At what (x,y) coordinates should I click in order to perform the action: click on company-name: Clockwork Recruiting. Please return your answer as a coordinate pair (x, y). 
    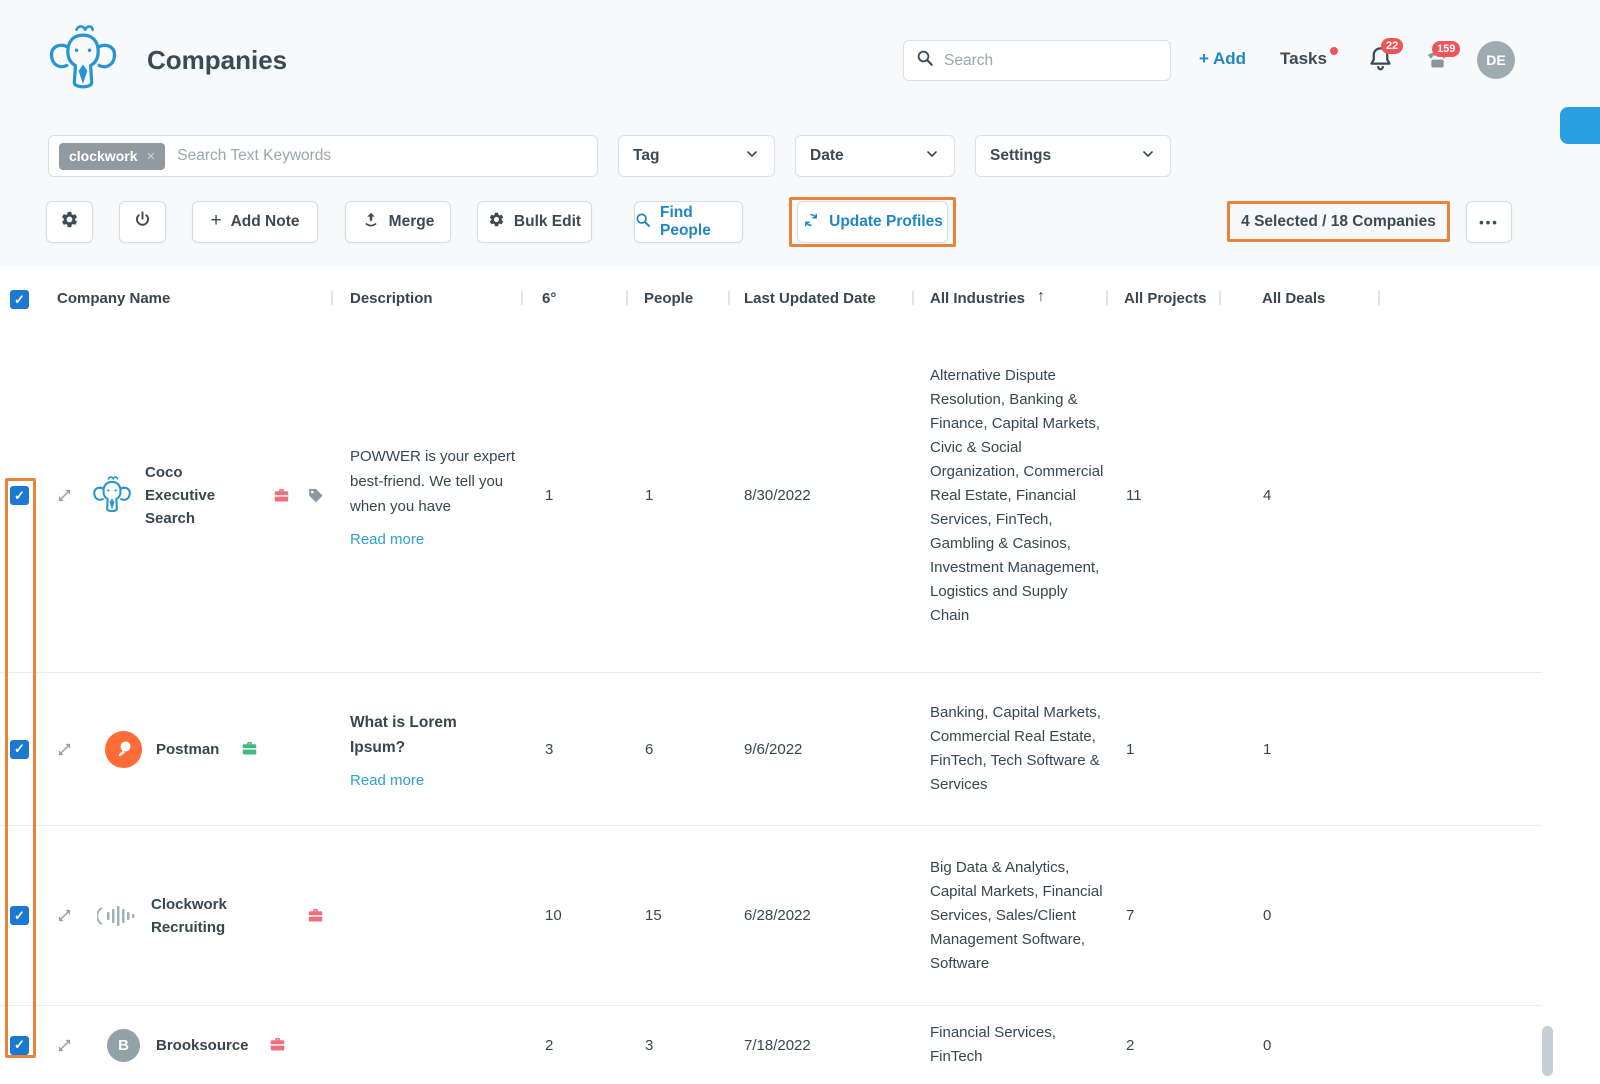
    Looking at the image, I should click on (195, 915).